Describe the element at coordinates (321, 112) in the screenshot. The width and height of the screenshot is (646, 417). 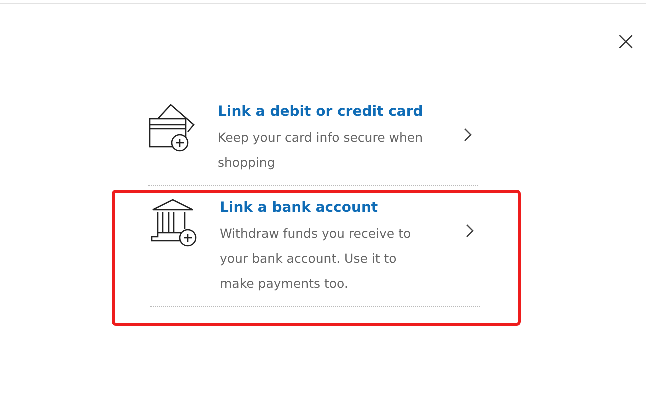
I see `option-title: Link a debit or credit card` at that location.